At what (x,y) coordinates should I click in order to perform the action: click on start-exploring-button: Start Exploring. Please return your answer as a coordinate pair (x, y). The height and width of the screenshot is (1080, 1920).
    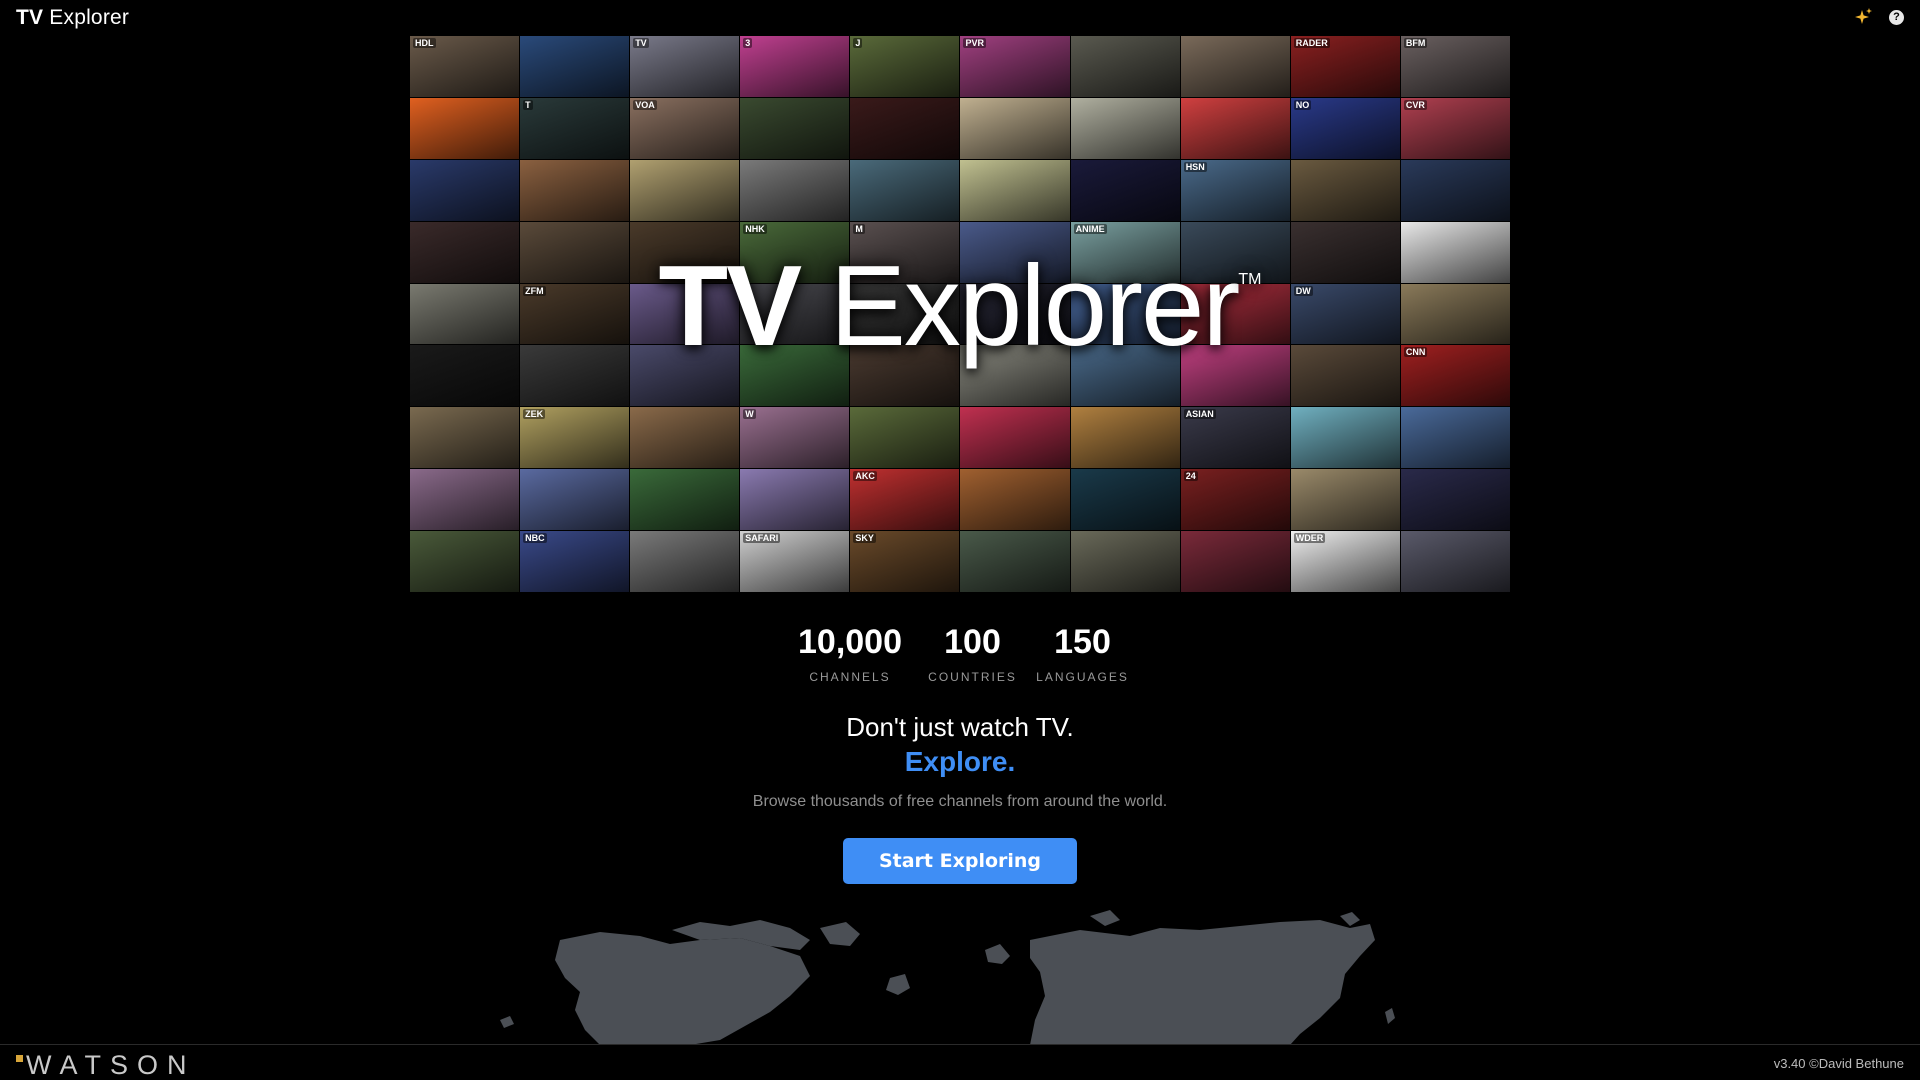
    Looking at the image, I should click on (960, 861).